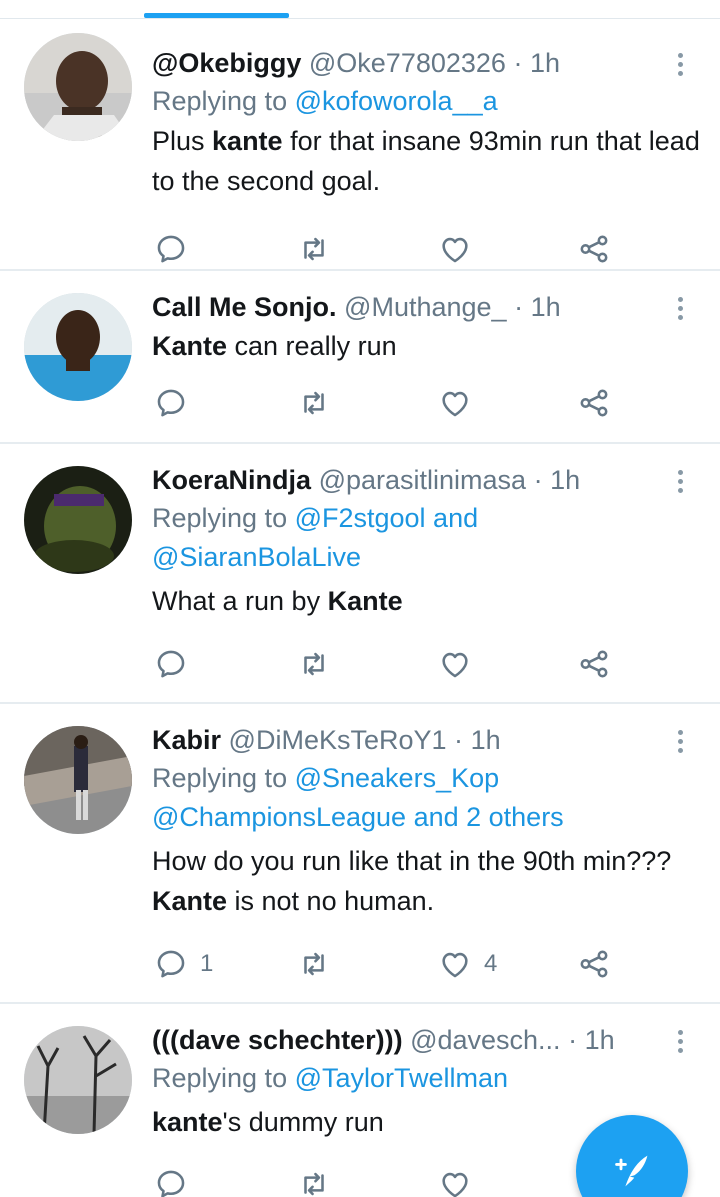 The height and width of the screenshot is (1197, 720). Describe the element at coordinates (231, 480) in the screenshot. I see `display-name: KoeraNindja` at that location.